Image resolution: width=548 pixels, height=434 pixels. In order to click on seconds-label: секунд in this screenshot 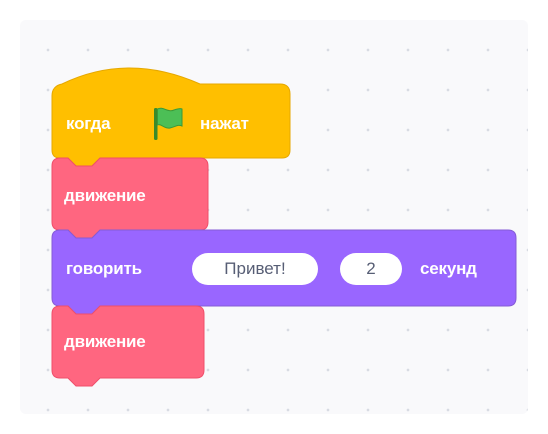, I will do `click(448, 268)`.